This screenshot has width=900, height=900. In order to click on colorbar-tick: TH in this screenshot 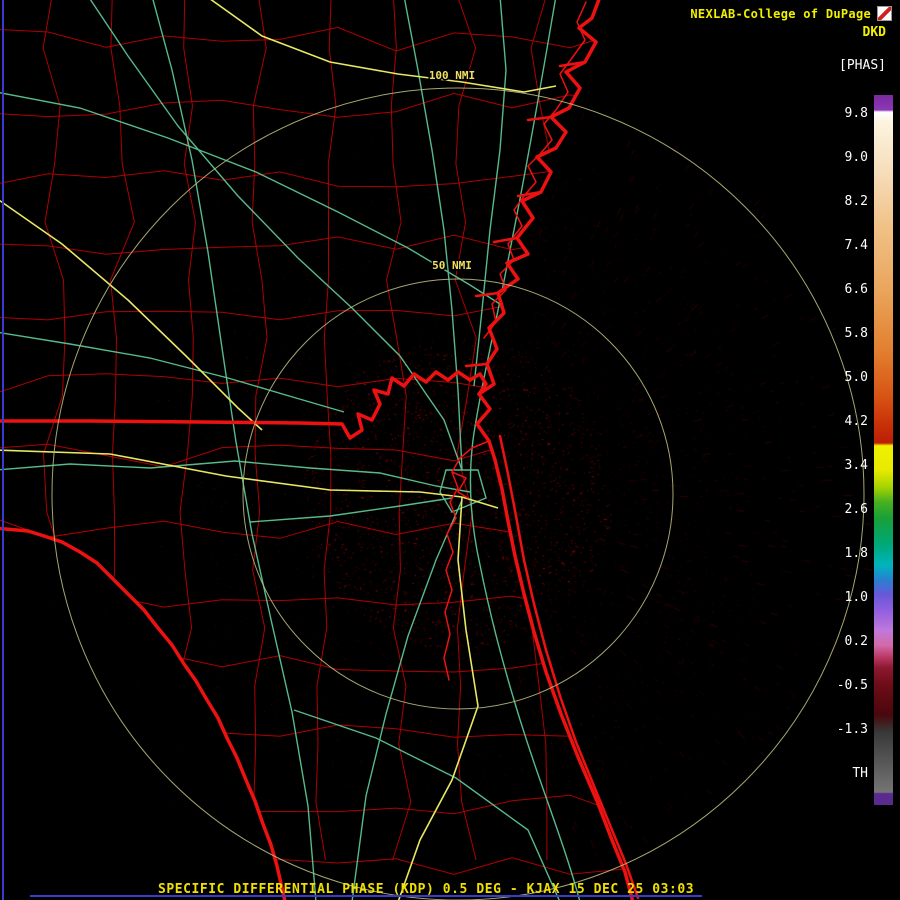, I will do `click(860, 773)`.